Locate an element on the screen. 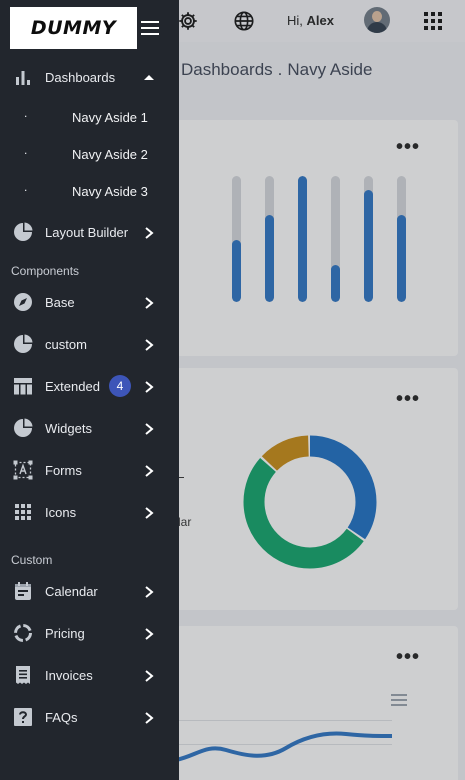 This screenshot has height=780, width=465. brand-area: DUMMY is located at coordinates (89, 28).